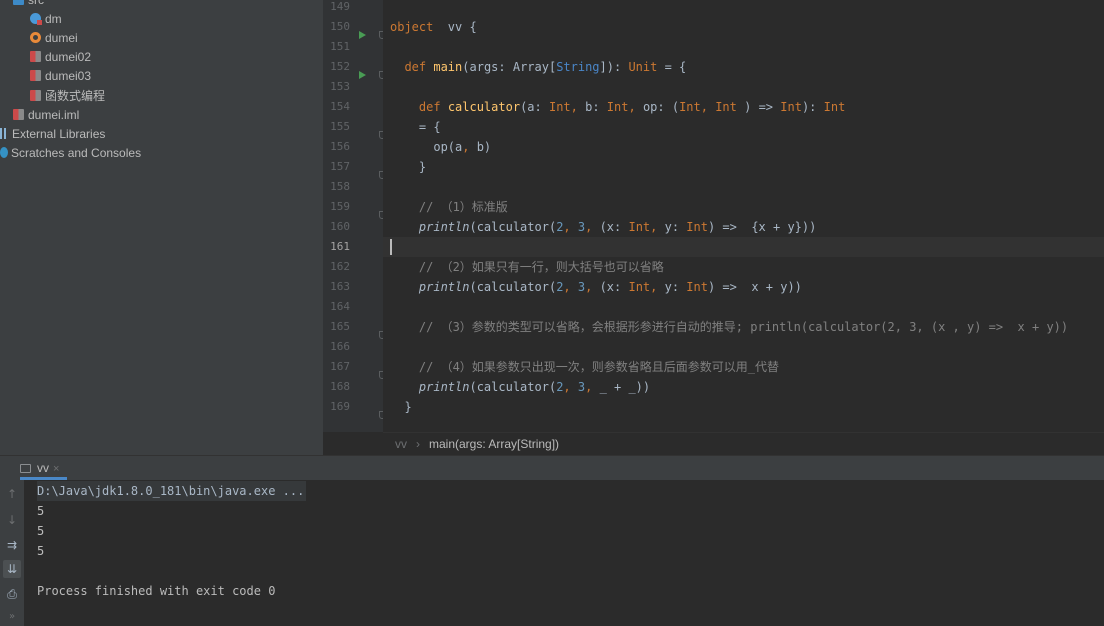 The height and width of the screenshot is (626, 1104). Describe the element at coordinates (340, 146) in the screenshot. I see `line-number: 156` at that location.